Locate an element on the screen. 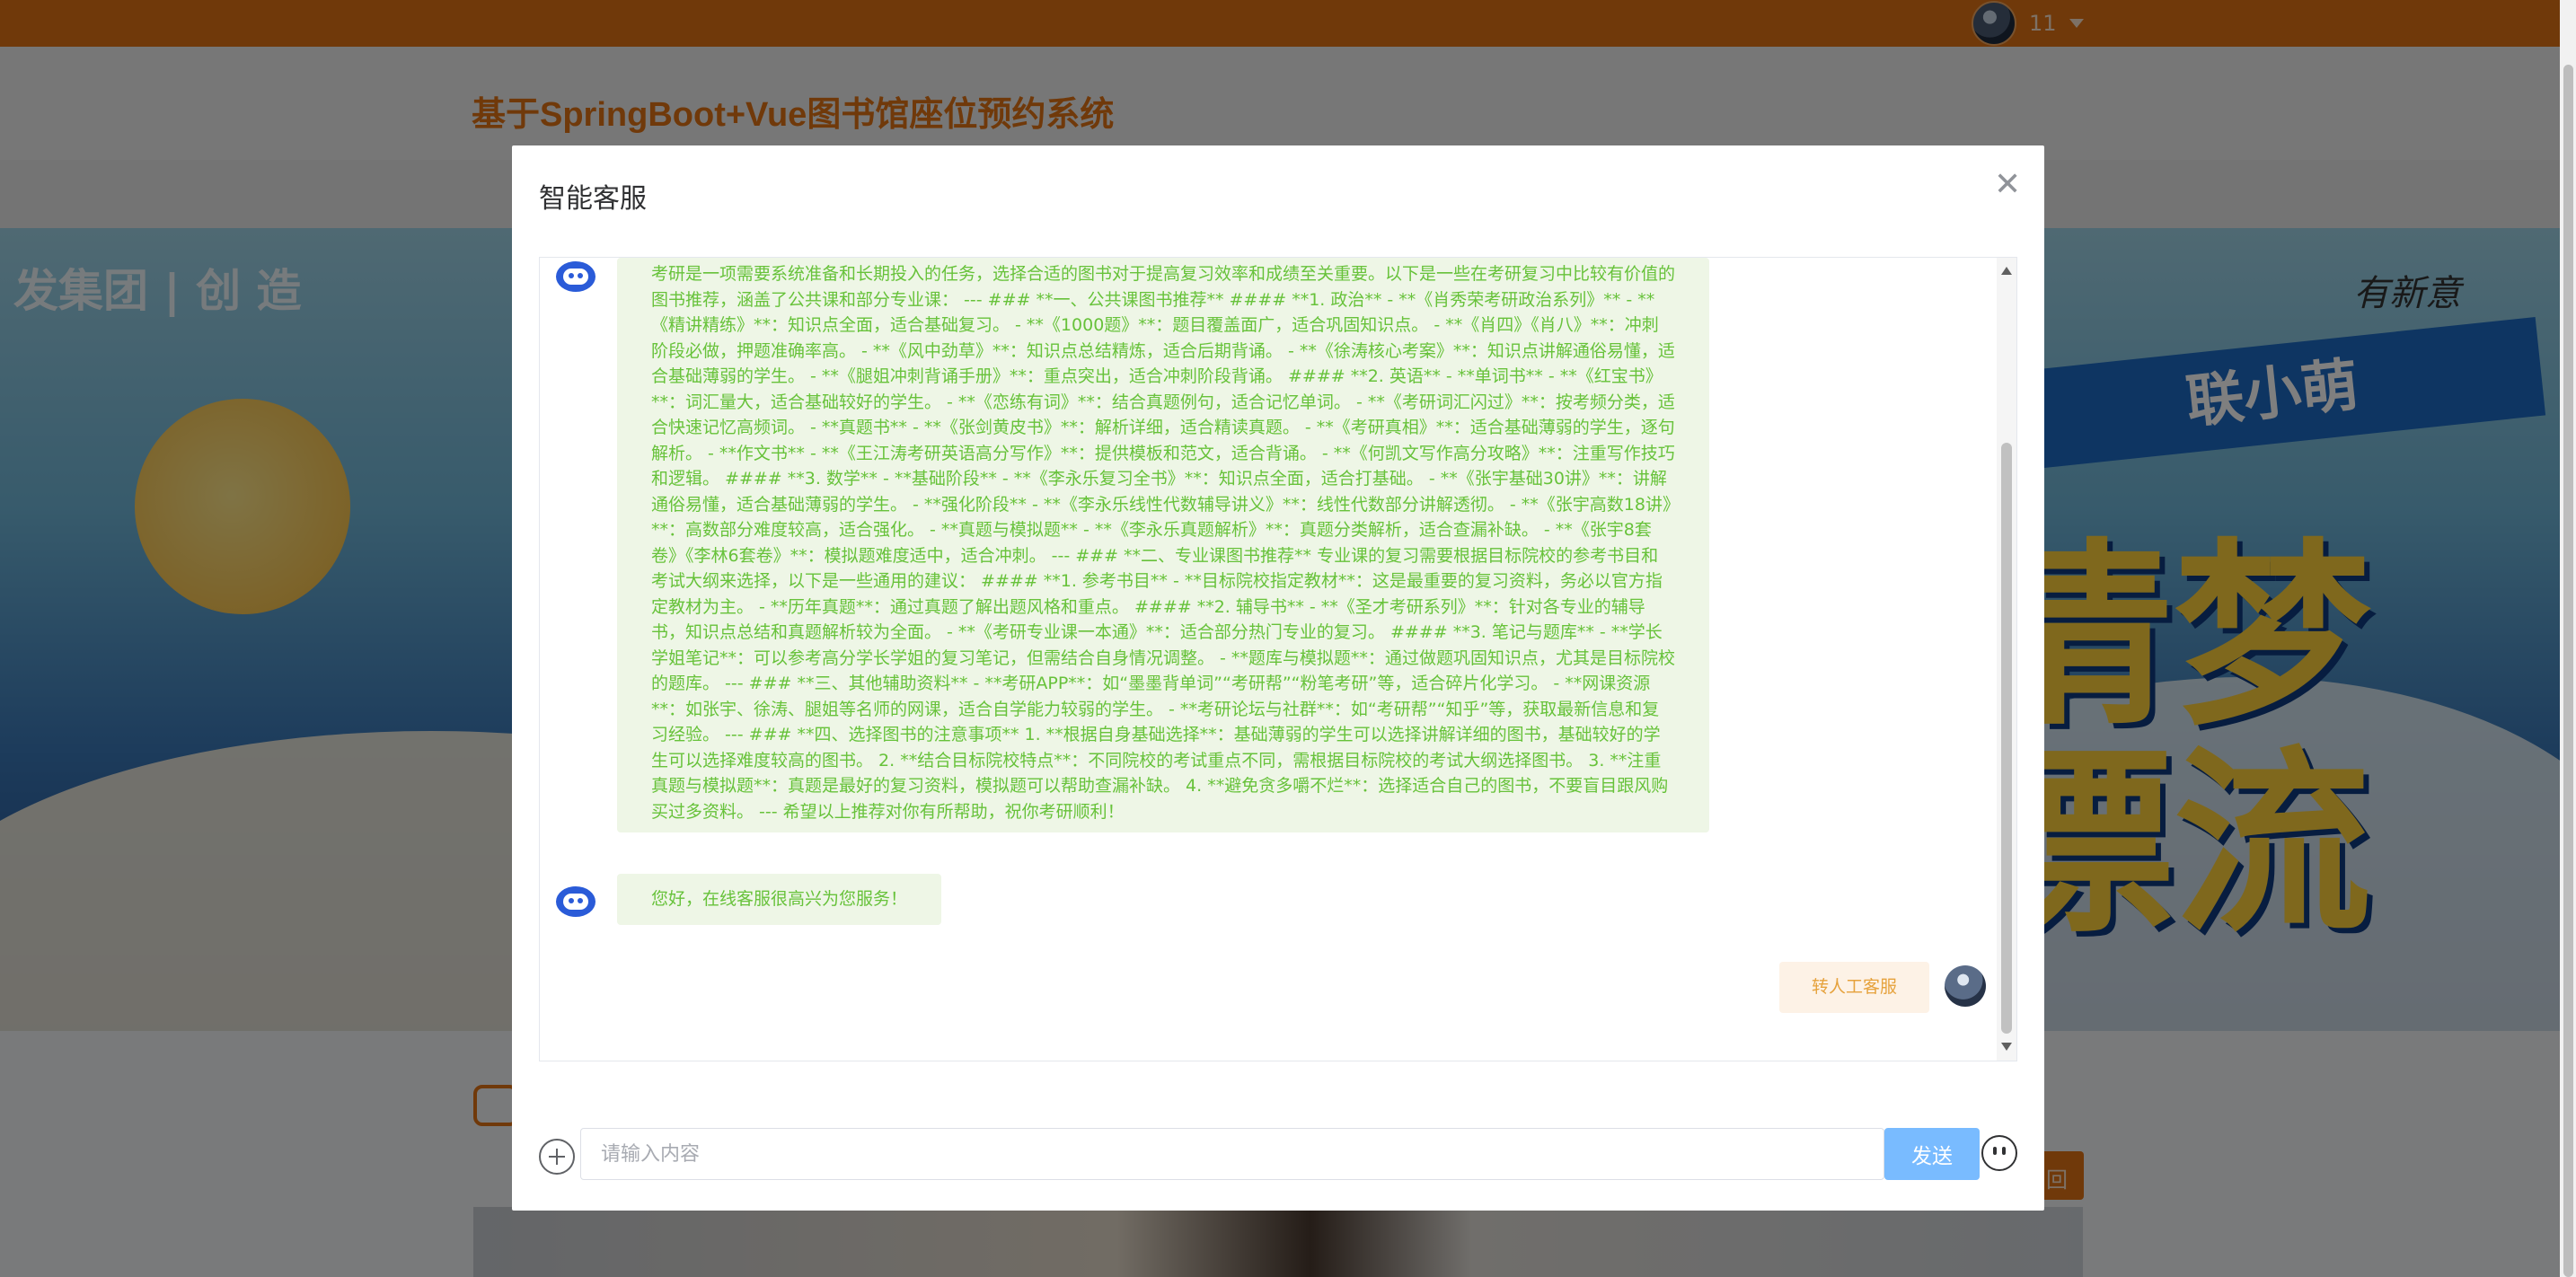 The height and width of the screenshot is (1277, 2576). message-input is located at coordinates (1232, 1154).